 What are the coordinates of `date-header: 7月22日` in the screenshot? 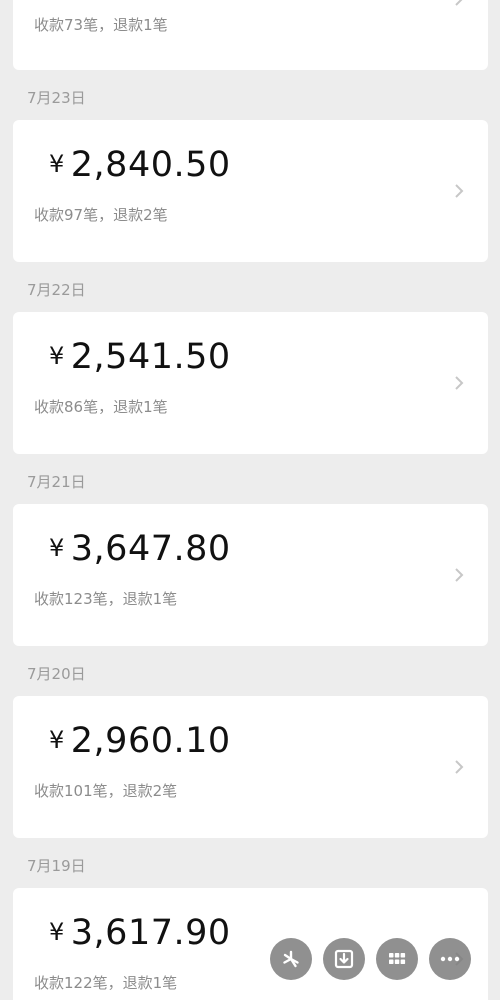 It's located at (56, 290).